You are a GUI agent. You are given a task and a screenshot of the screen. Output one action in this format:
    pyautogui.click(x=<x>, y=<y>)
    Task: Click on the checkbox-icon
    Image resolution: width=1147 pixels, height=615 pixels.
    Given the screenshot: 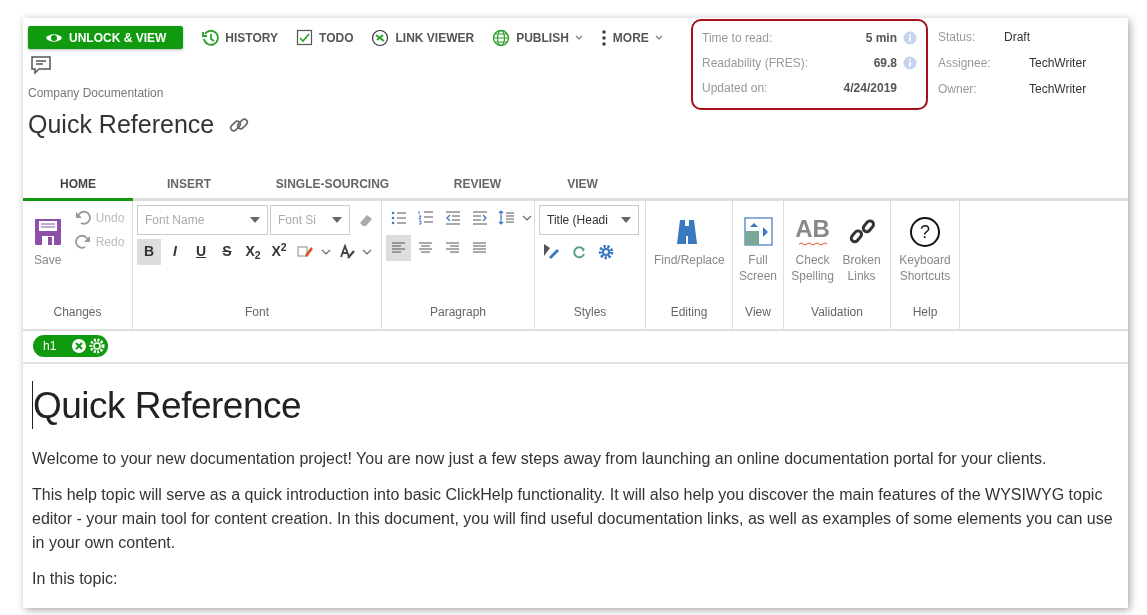 What is the action you would take?
    pyautogui.click(x=305, y=37)
    